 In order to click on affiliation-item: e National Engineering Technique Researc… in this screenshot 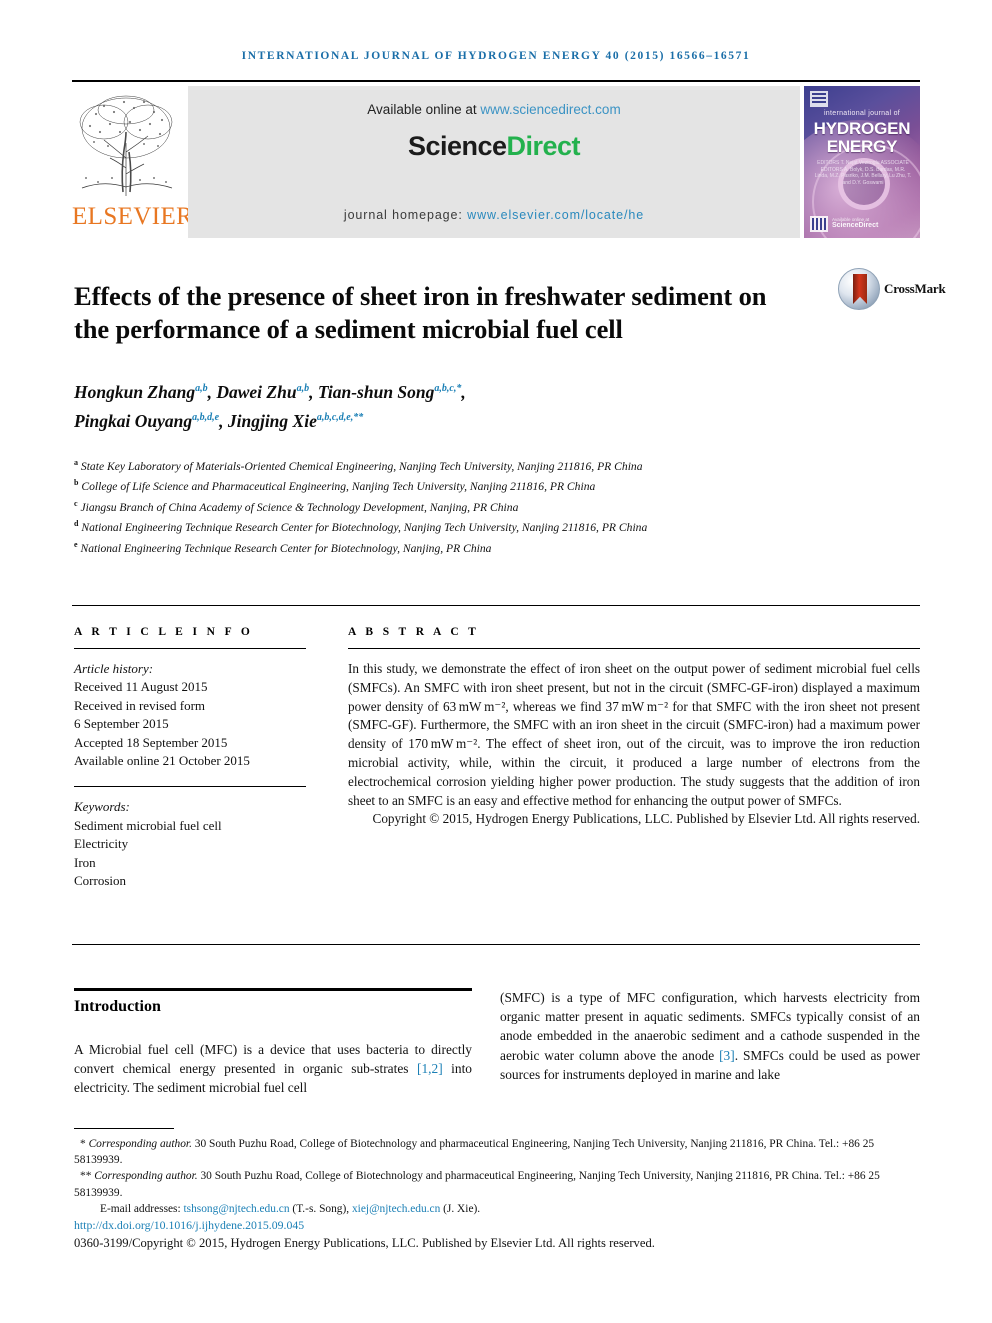, I will do `click(469, 547)`.